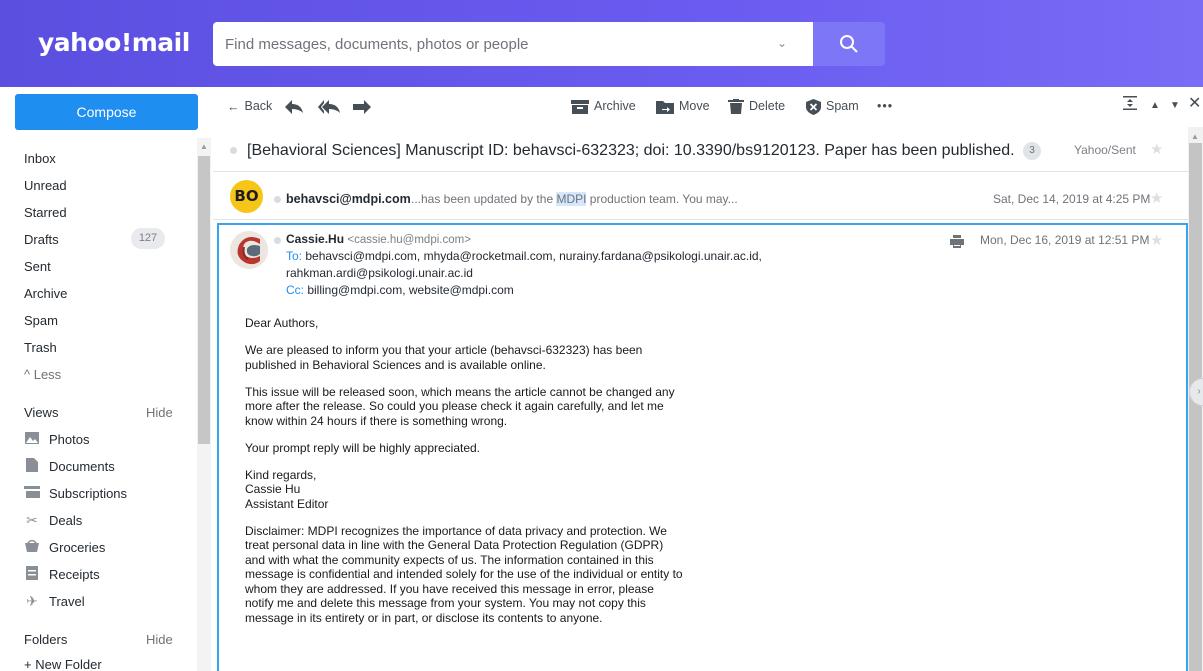 The image size is (1203, 671). Describe the element at coordinates (329, 106) in the screenshot. I see `reply-all-icon` at that location.